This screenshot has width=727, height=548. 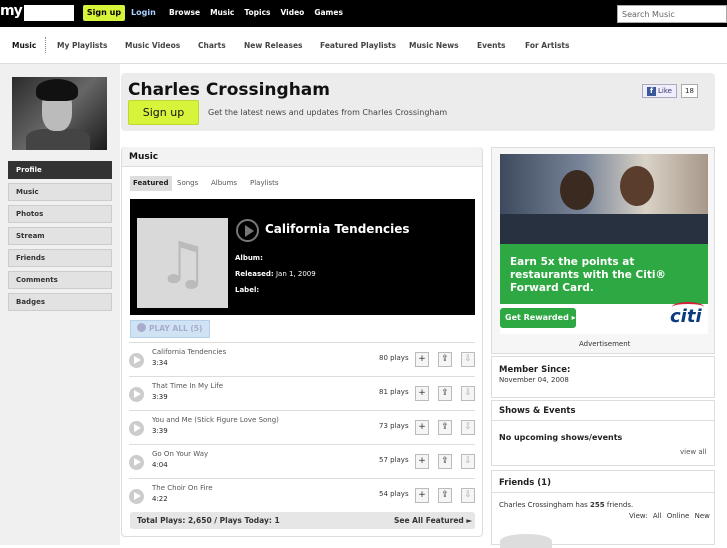 What do you see at coordinates (45, 45) in the screenshot?
I see `subnav-divider` at bounding box center [45, 45].